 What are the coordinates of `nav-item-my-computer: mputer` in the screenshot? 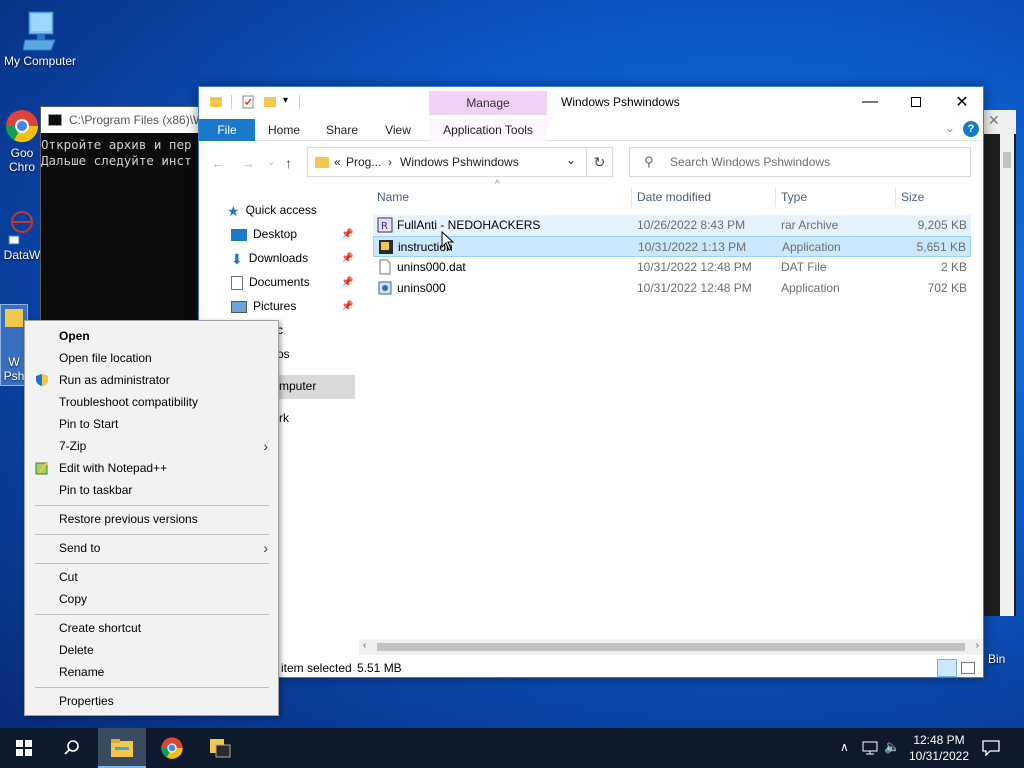 It's located at (297, 386).